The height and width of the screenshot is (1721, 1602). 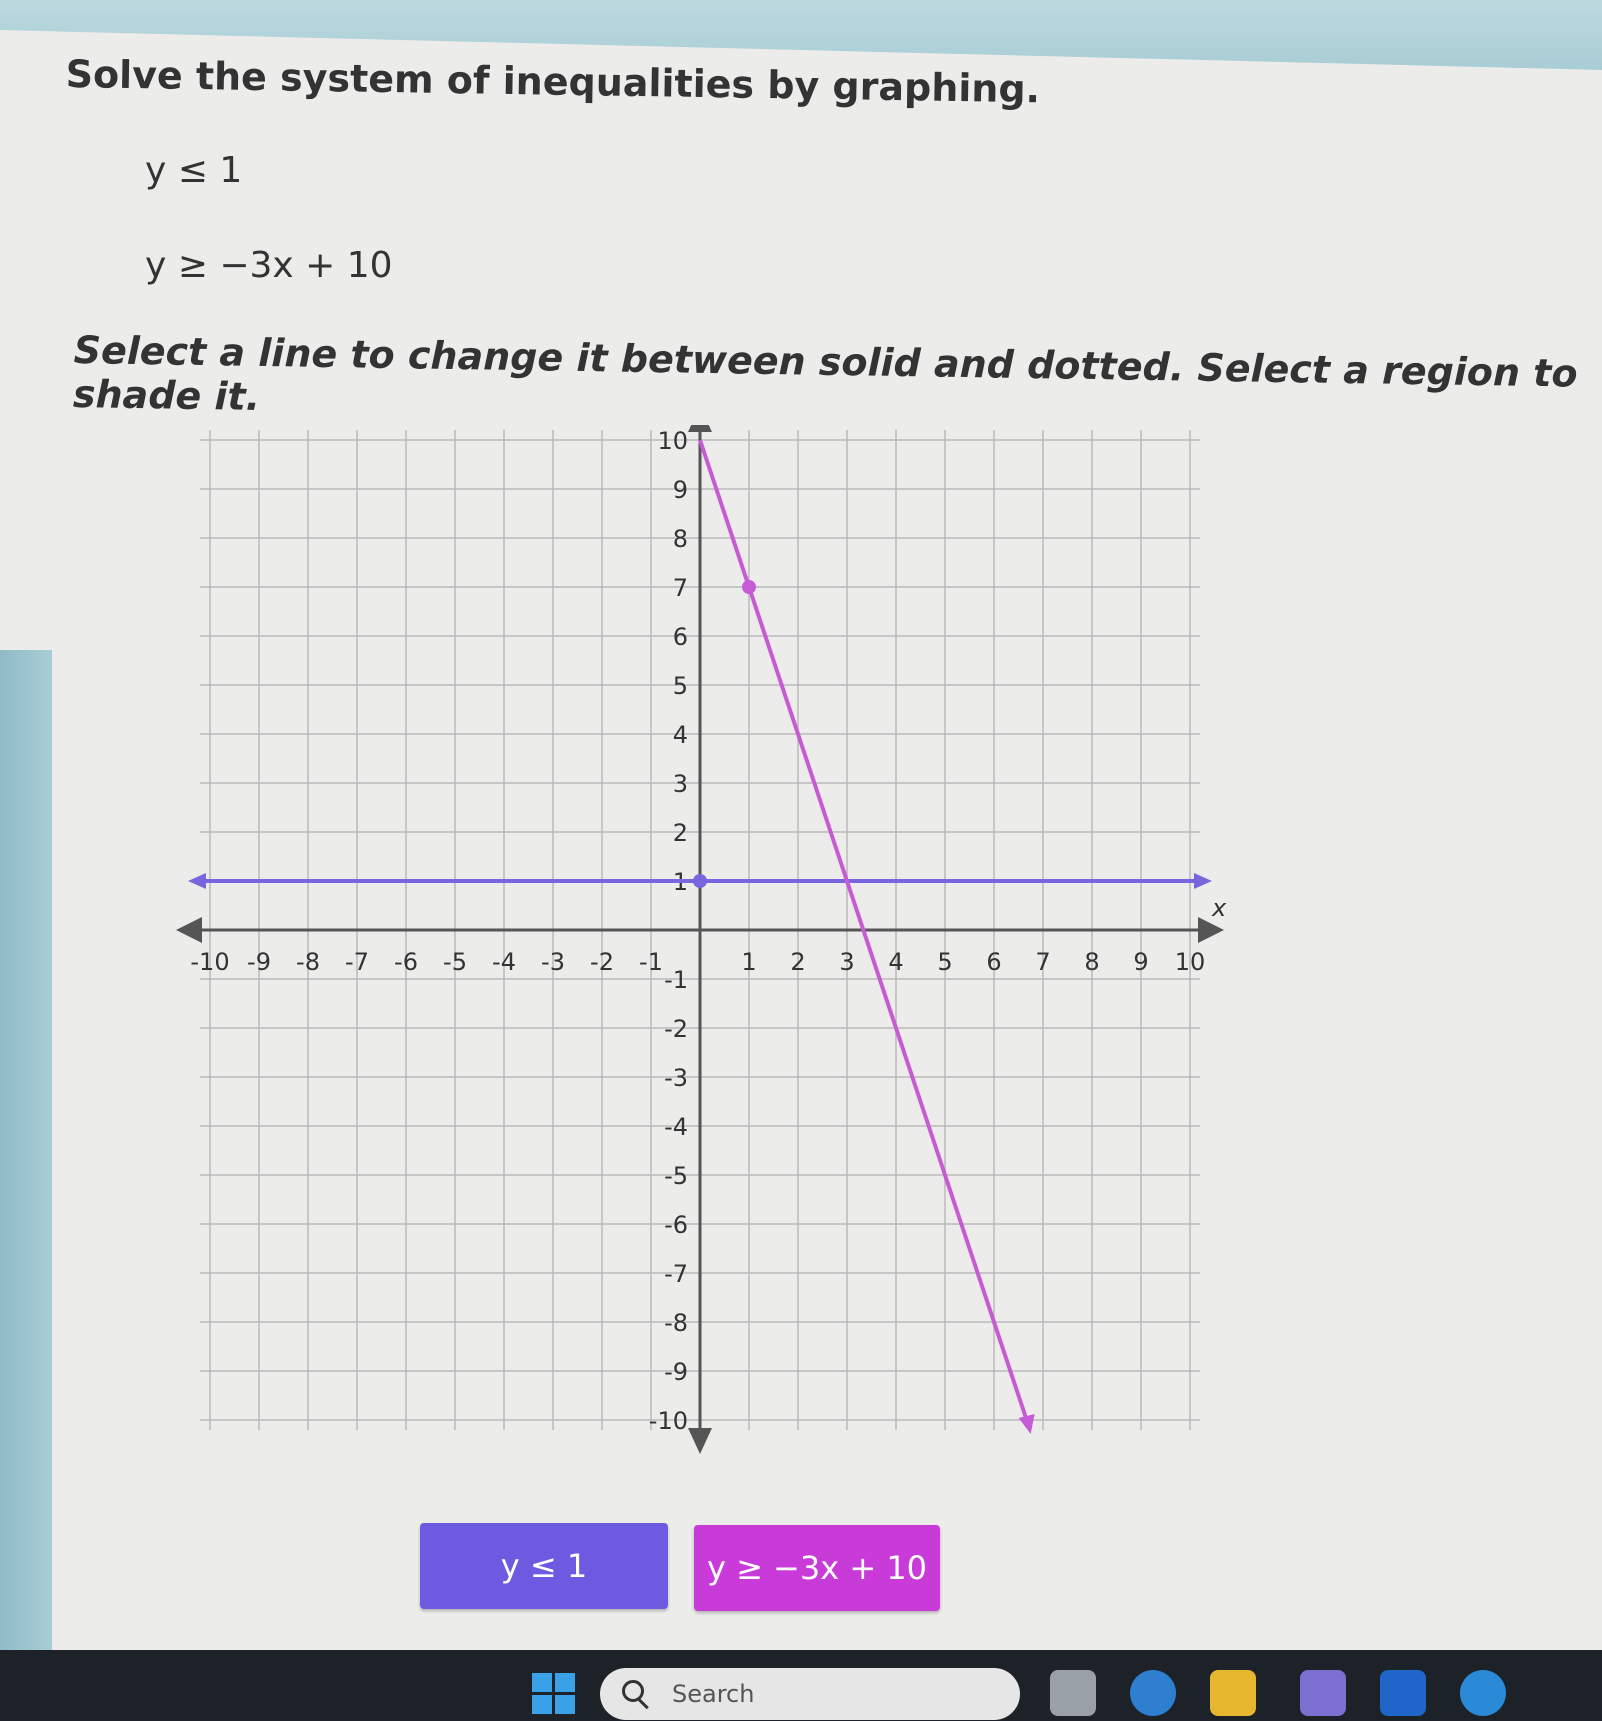 What do you see at coordinates (189, 930) in the screenshot?
I see `x-axis-arrow-left` at bounding box center [189, 930].